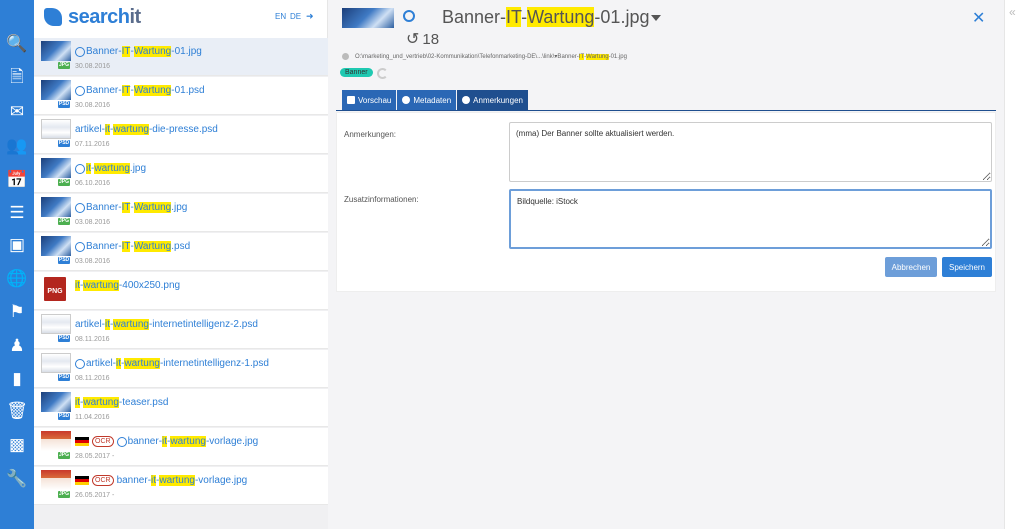 Image resolution: width=1024 pixels, height=529 pixels. What do you see at coordinates (427, 100) in the screenshot?
I see `tab-metadata: Metadaten` at bounding box center [427, 100].